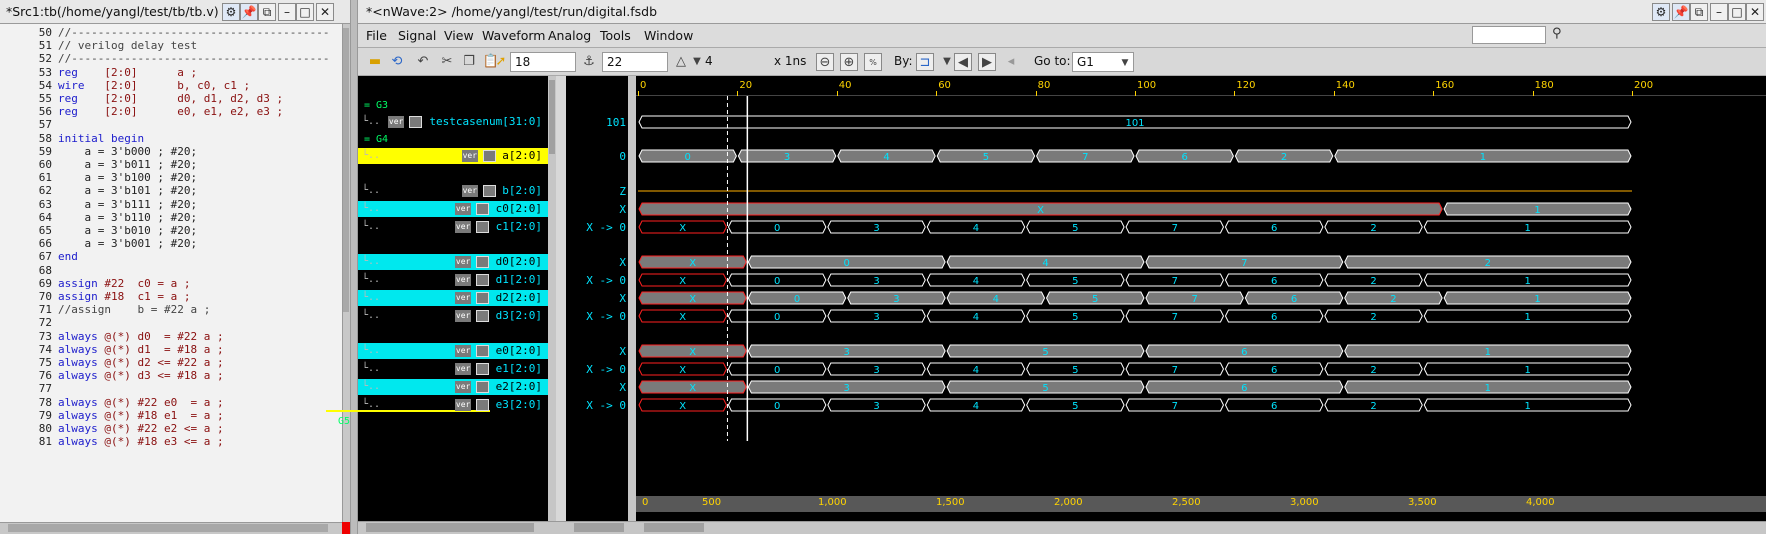 Image resolution: width=1766 pixels, height=534 pixels. What do you see at coordinates (1557, 33) in the screenshot?
I see `search-icon: ⚲` at bounding box center [1557, 33].